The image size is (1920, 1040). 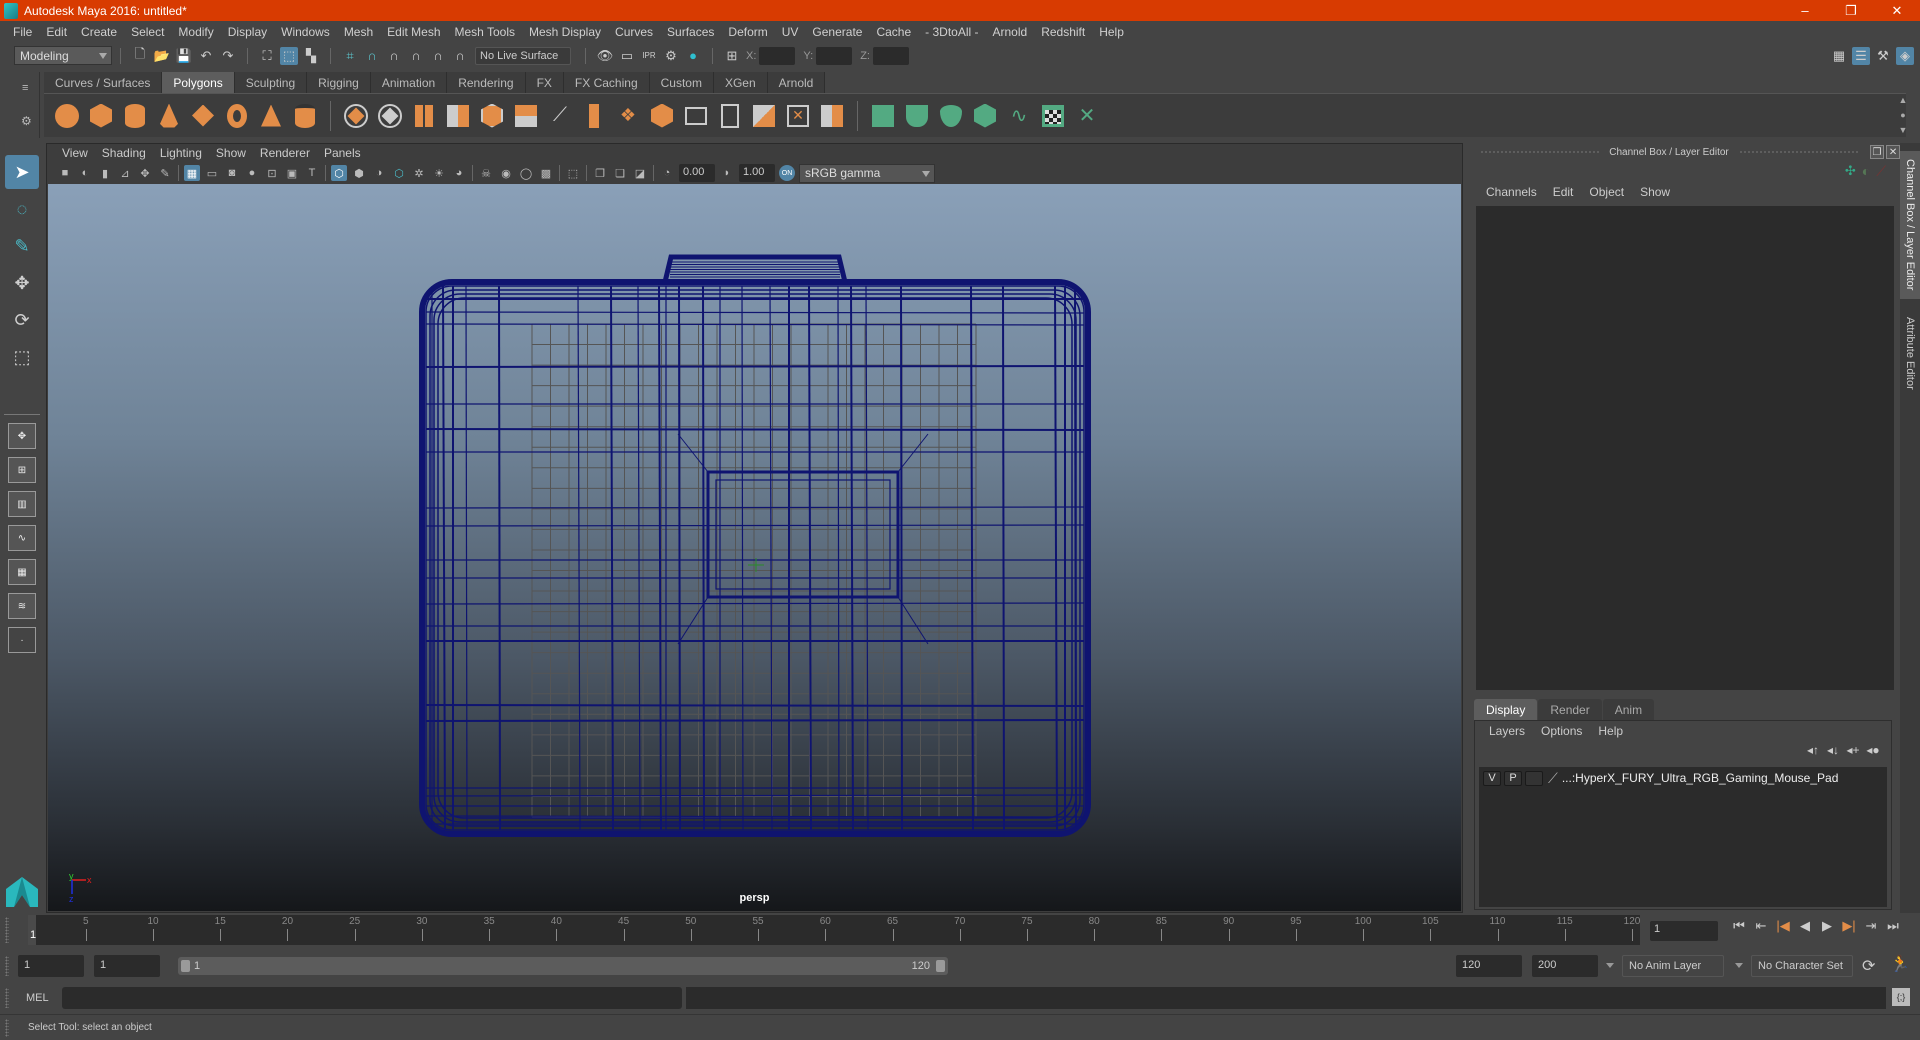 I want to click on hyperbolic-icon: ⟋, so click(x=1881, y=171).